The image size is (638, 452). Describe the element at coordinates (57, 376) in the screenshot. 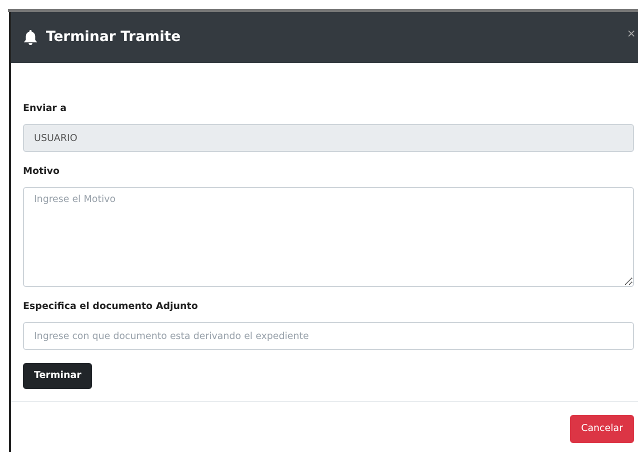

I see `terminar-button: Terminar` at that location.